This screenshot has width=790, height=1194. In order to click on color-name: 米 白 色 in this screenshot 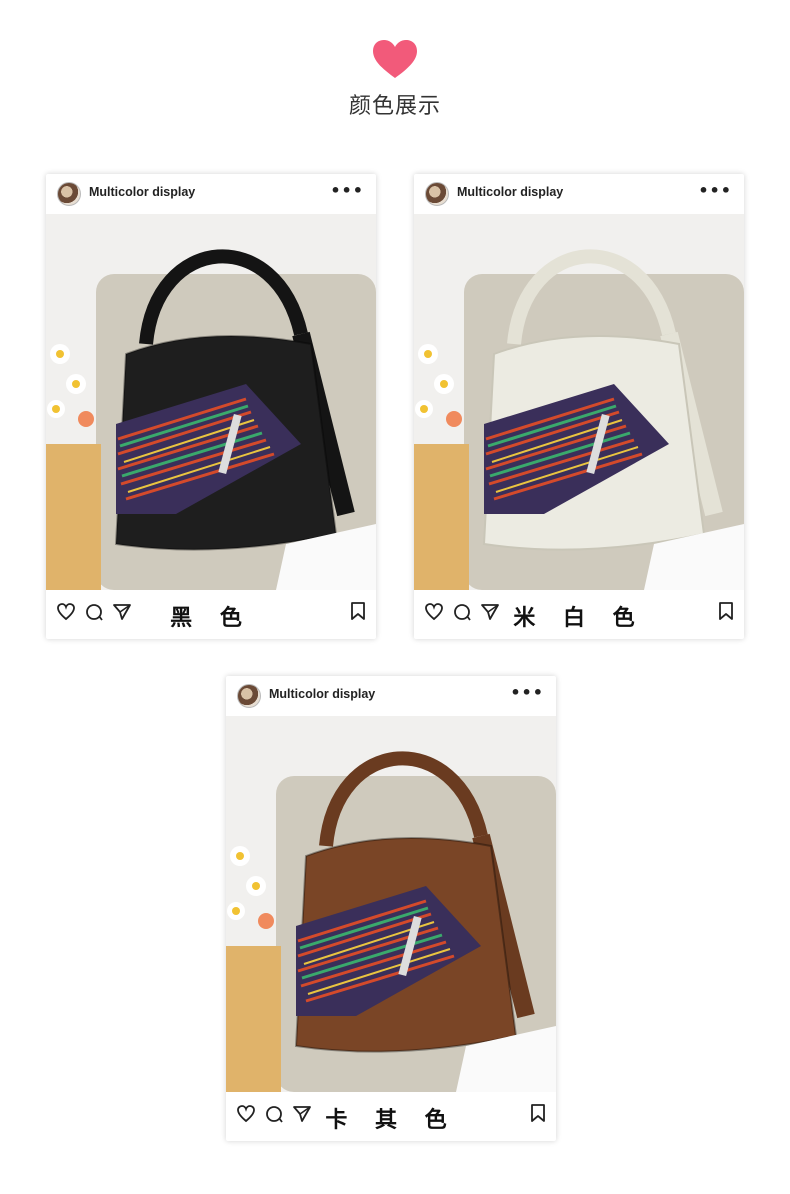, I will do `click(579, 618)`.